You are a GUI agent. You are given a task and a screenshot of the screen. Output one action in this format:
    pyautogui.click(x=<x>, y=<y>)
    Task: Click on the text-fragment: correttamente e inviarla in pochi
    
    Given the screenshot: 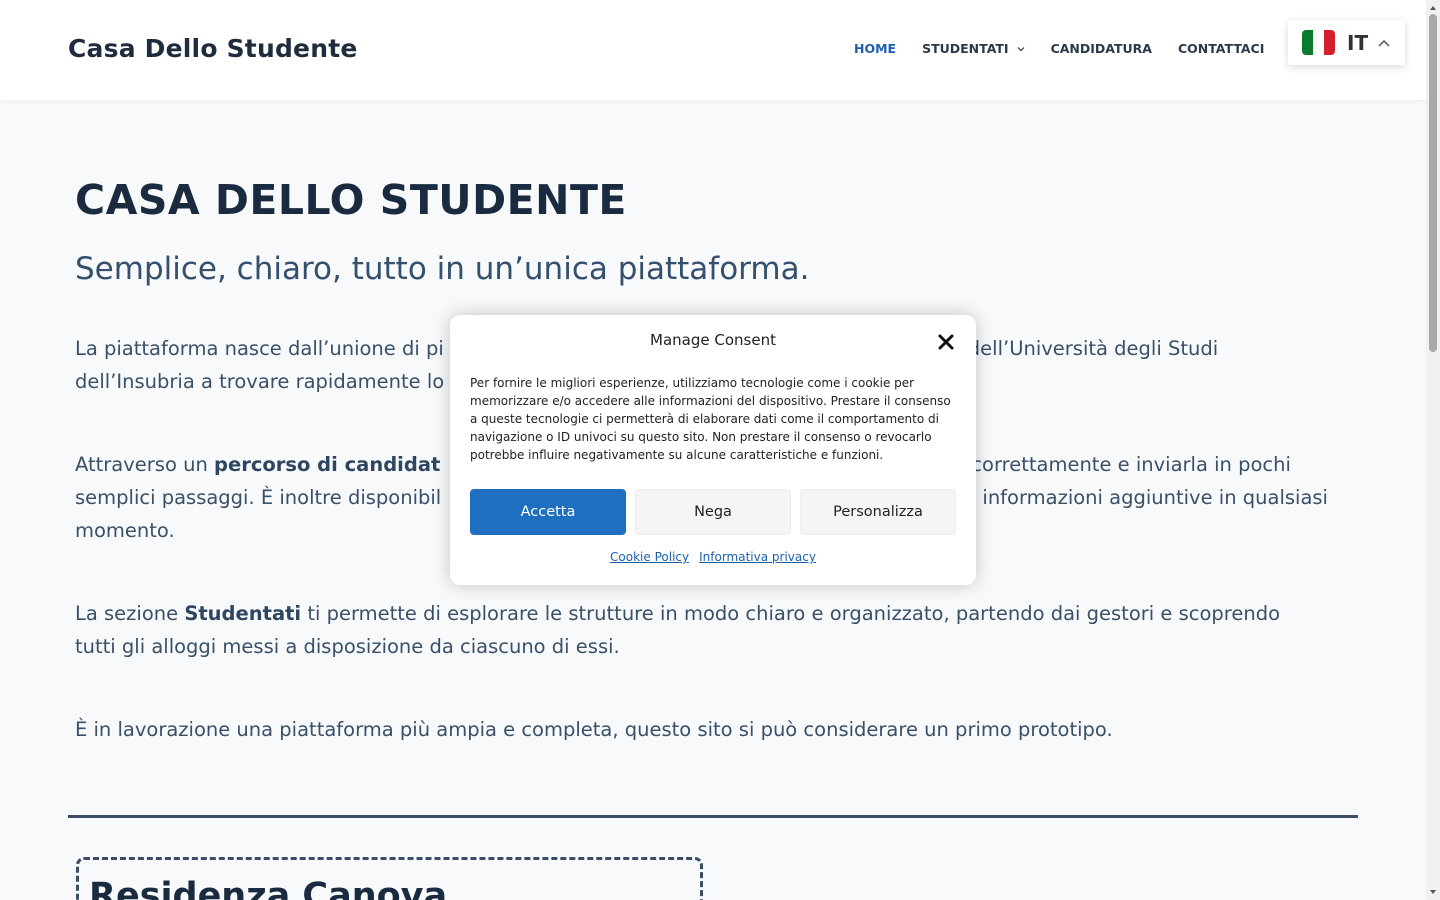 What is the action you would take?
    pyautogui.click(x=1131, y=464)
    